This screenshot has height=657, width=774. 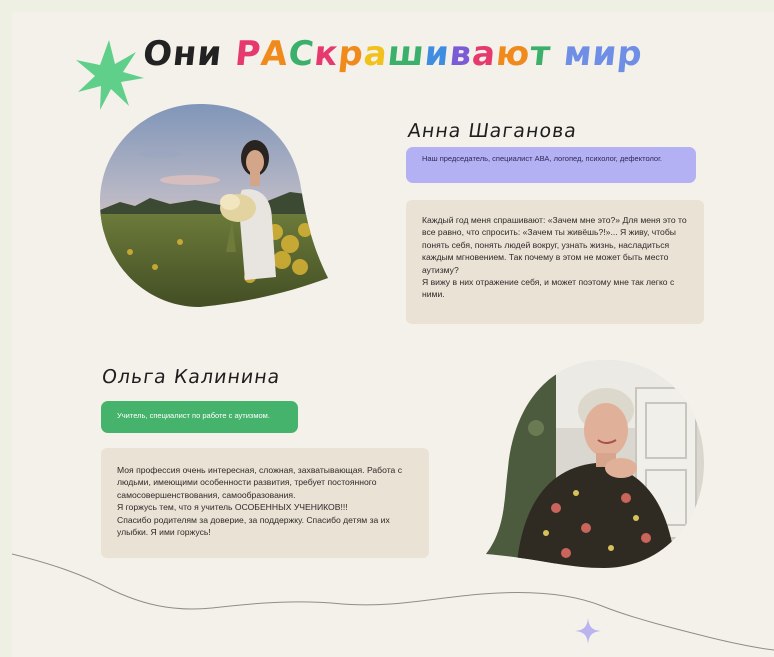 What do you see at coordinates (595, 464) in the screenshot?
I see `olga-photo` at bounding box center [595, 464].